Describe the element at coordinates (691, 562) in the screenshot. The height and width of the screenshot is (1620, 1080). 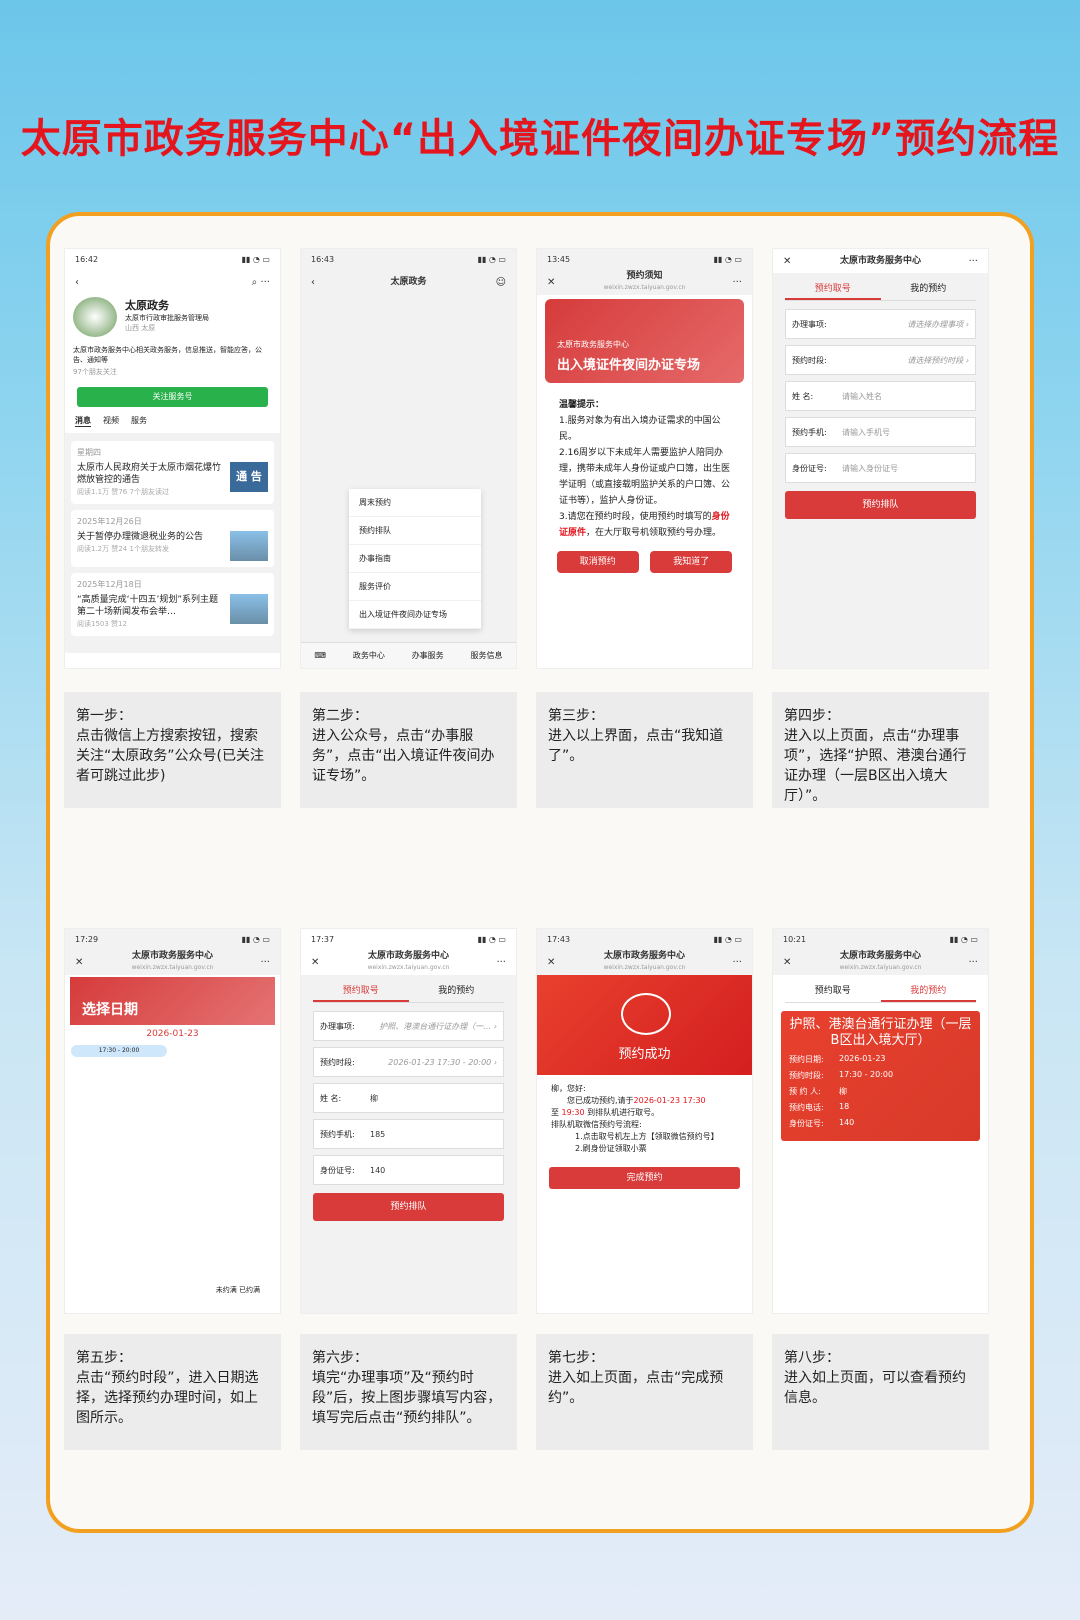
I see `acknowledge-button: 我知道了` at that location.